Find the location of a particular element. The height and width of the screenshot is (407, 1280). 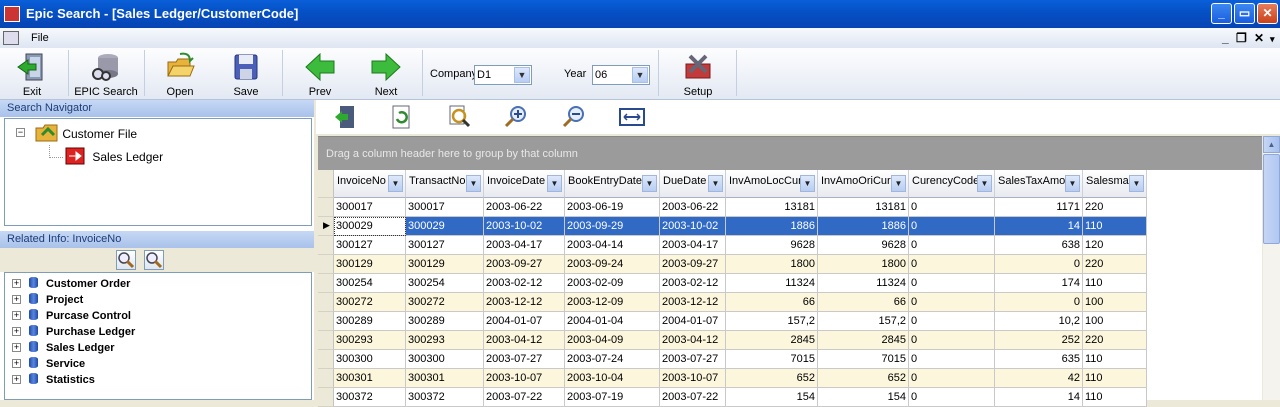

related-item: Service is located at coordinates (57, 363).